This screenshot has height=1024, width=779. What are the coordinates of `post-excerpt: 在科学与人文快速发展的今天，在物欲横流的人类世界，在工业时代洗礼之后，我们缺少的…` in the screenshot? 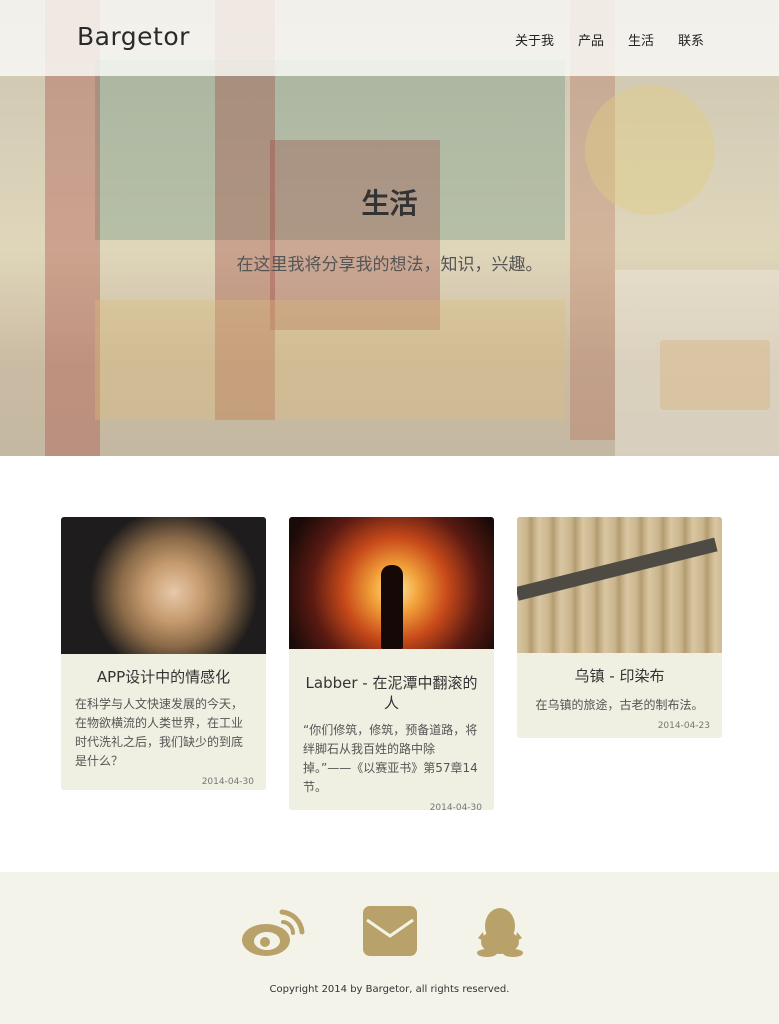 It's located at (159, 732).